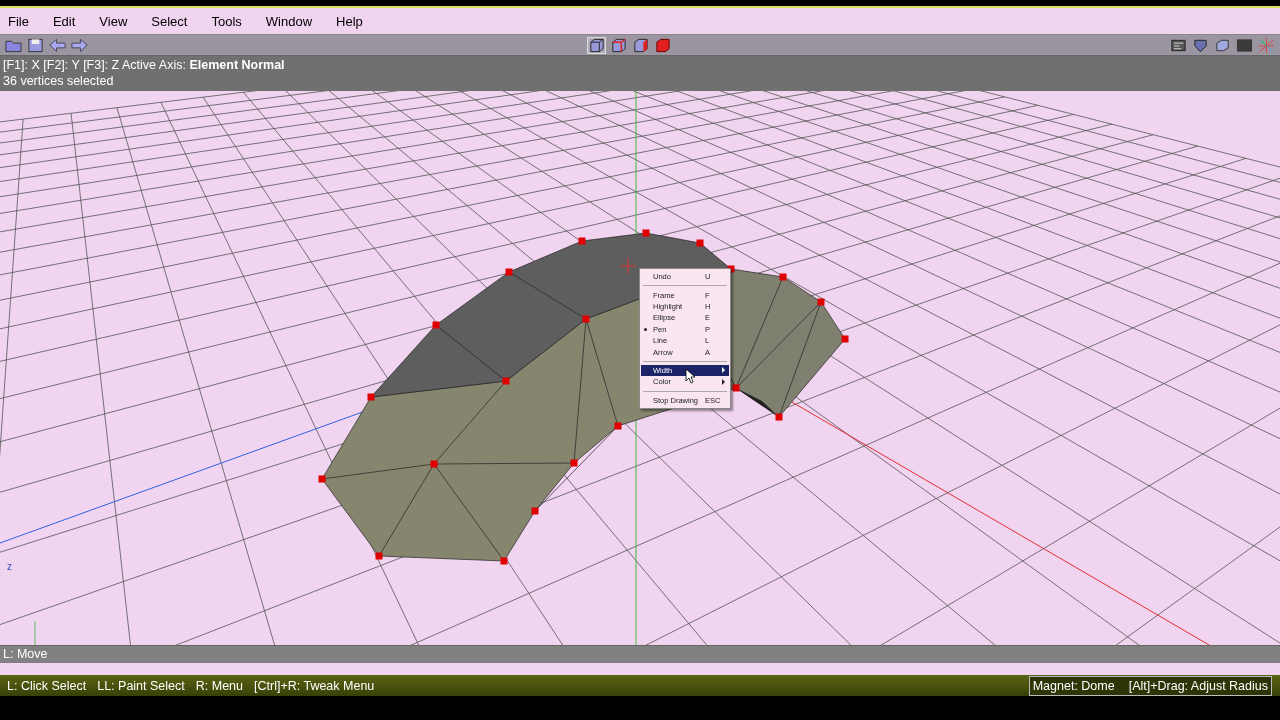 The width and height of the screenshot is (1280, 720). What do you see at coordinates (640, 654) in the screenshot?
I see `tool-hint-bar: L: Move` at bounding box center [640, 654].